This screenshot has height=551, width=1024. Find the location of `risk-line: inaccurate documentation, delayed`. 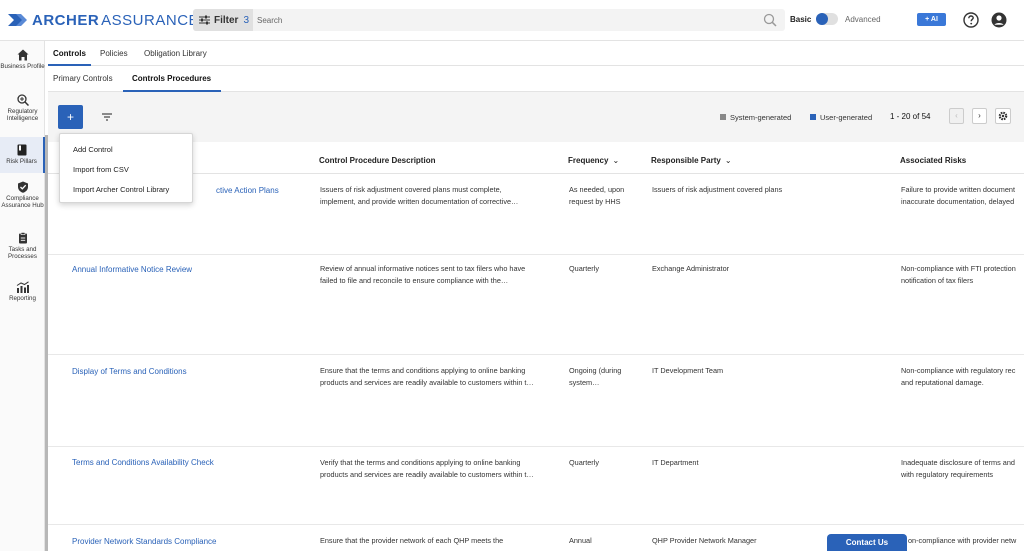

risk-line: inaccurate documentation, delayed is located at coordinates (958, 201).